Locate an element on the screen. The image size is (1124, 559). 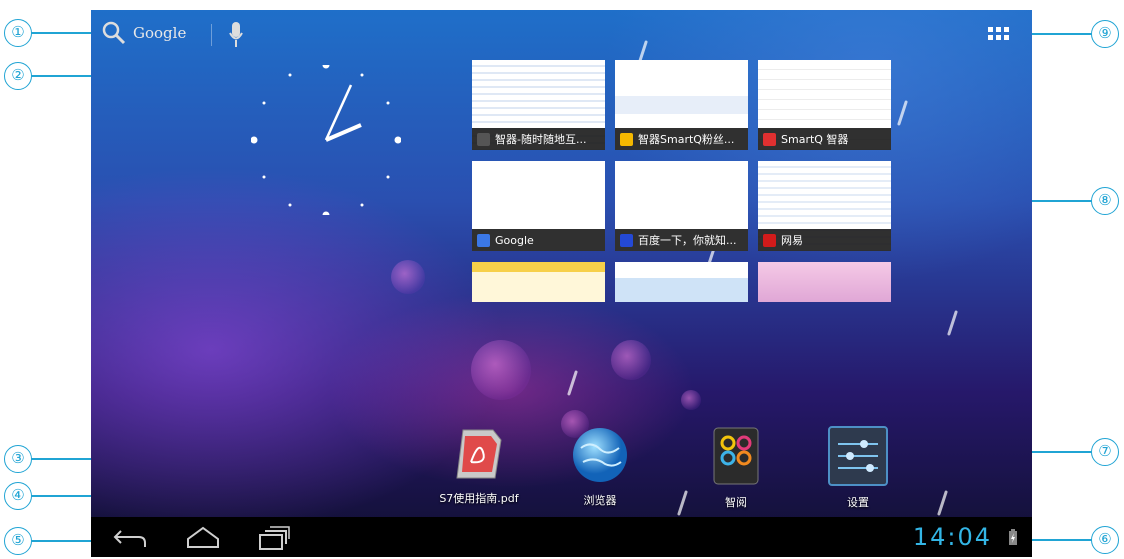
recent-app-title: Google is located at coordinates (514, 240).